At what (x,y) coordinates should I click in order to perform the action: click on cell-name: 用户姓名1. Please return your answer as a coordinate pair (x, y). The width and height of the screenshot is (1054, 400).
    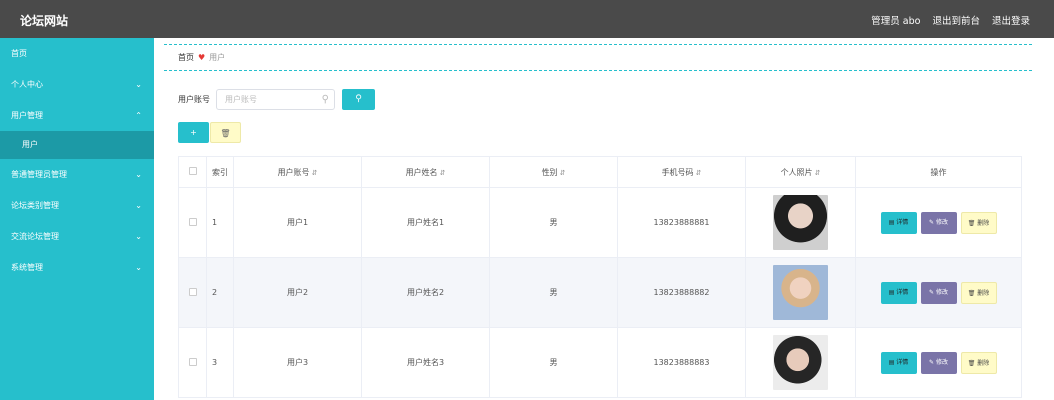
    Looking at the image, I should click on (425, 222).